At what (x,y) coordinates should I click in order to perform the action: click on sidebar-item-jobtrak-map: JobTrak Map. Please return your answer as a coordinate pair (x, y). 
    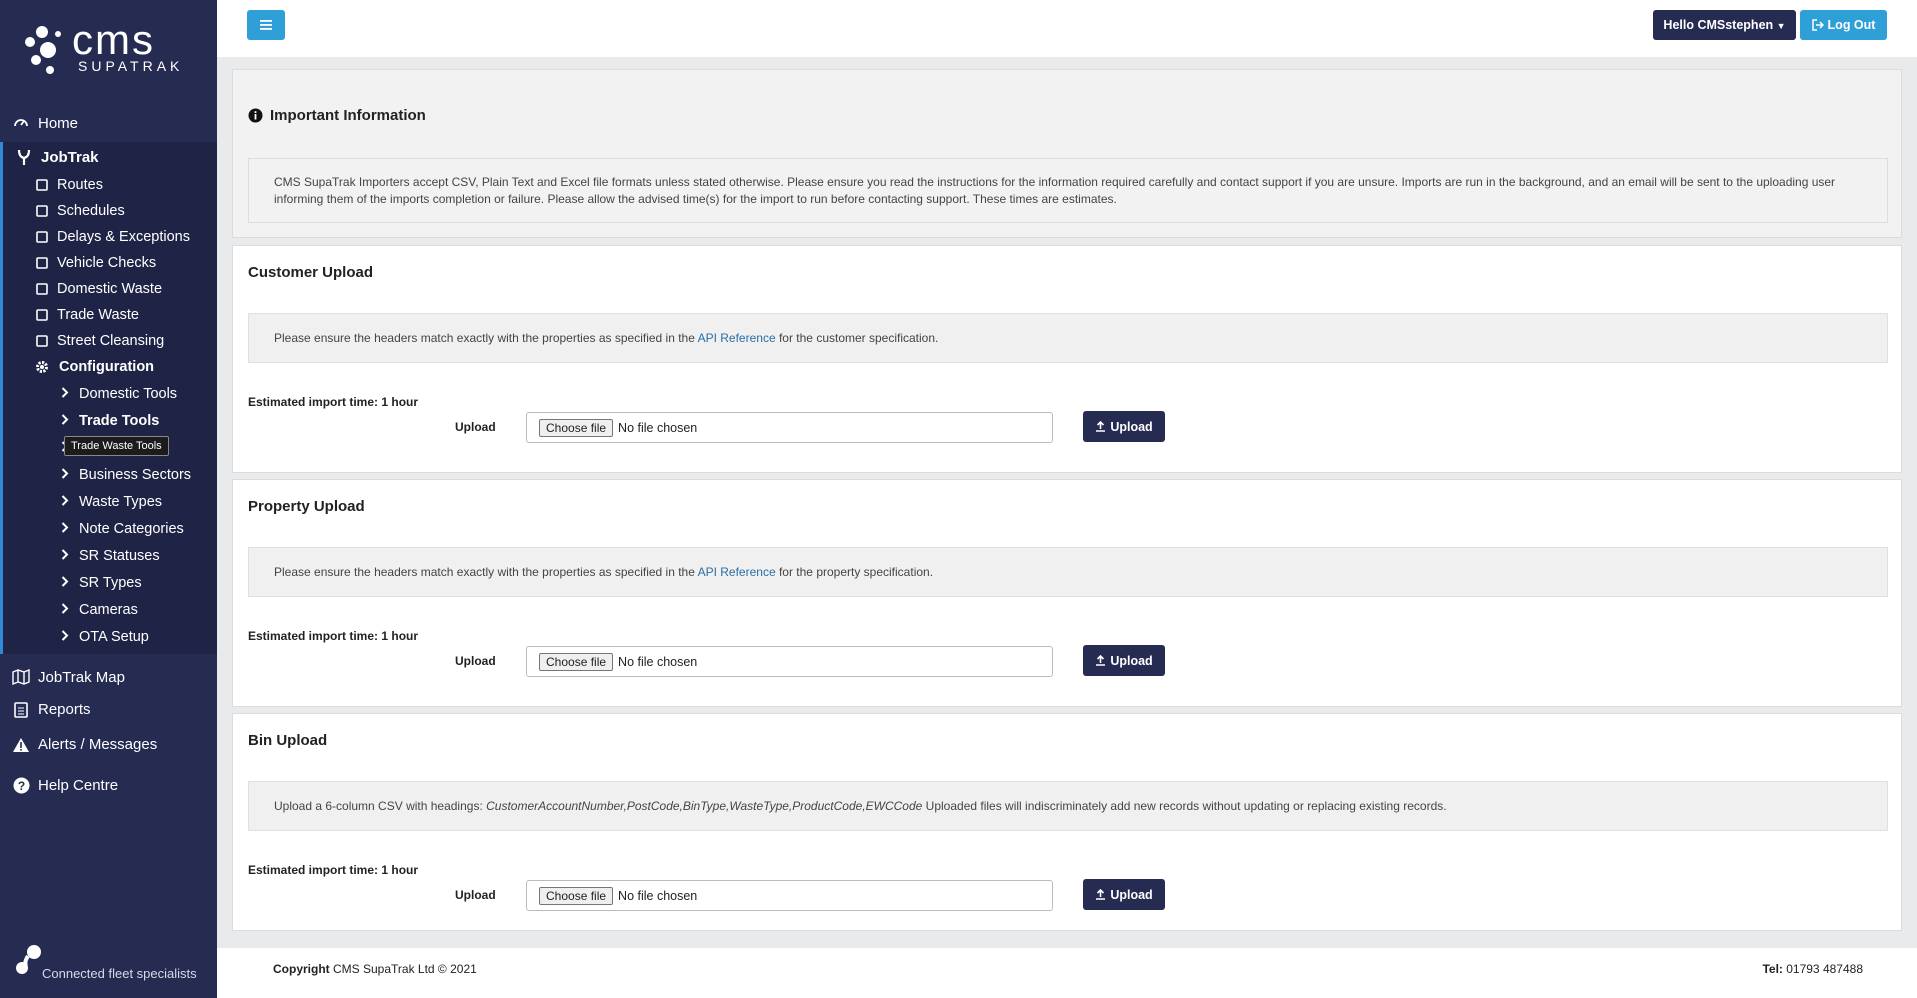
    Looking at the image, I should click on (108, 677).